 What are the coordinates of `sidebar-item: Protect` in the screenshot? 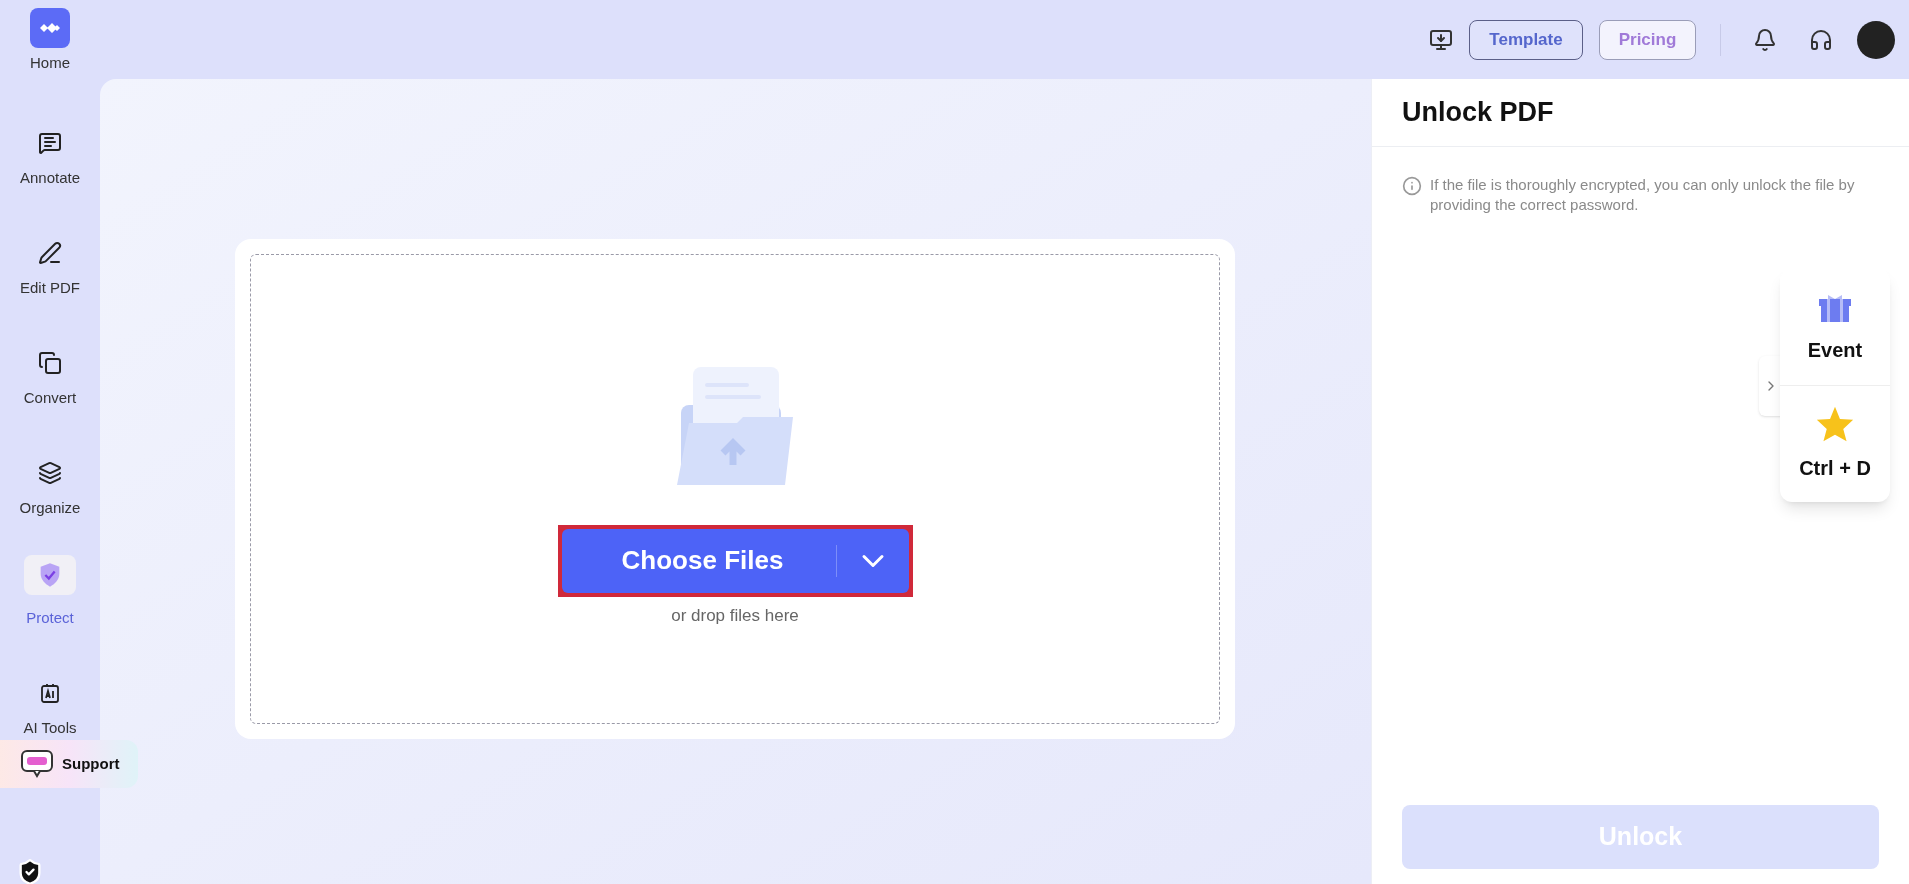 It's located at (50, 592).